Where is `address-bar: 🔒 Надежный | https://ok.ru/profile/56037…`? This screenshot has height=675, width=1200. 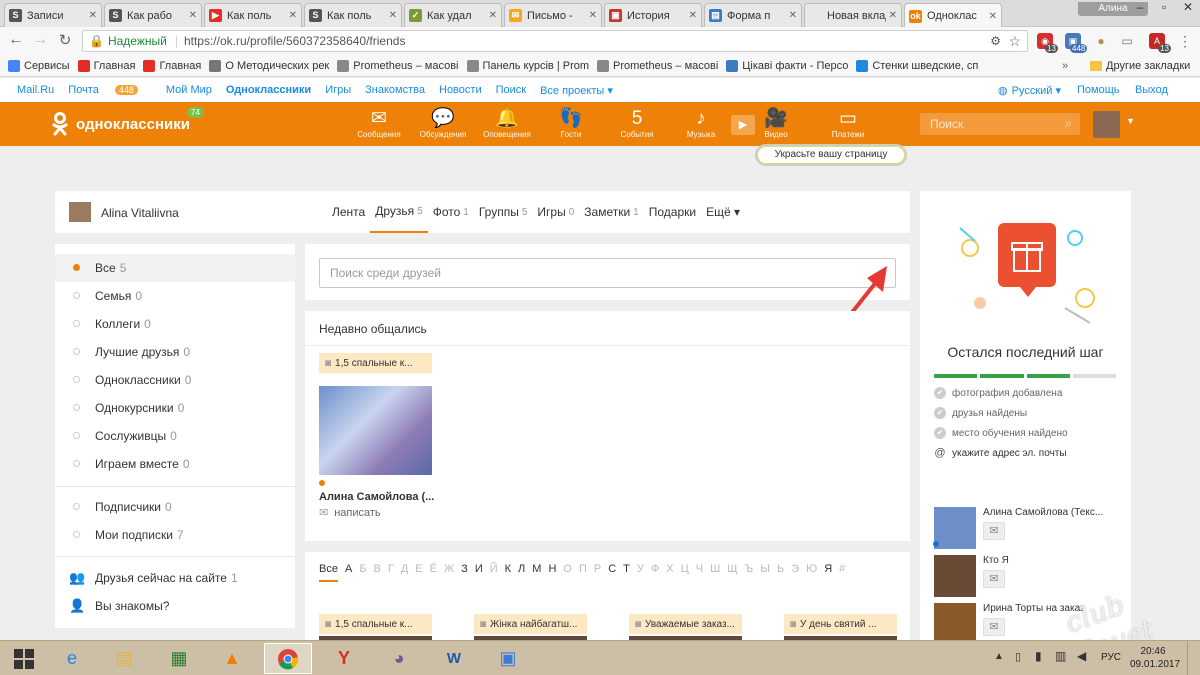 address-bar: 🔒 Надежный | https://ok.ru/profile/56037… is located at coordinates (555, 41).